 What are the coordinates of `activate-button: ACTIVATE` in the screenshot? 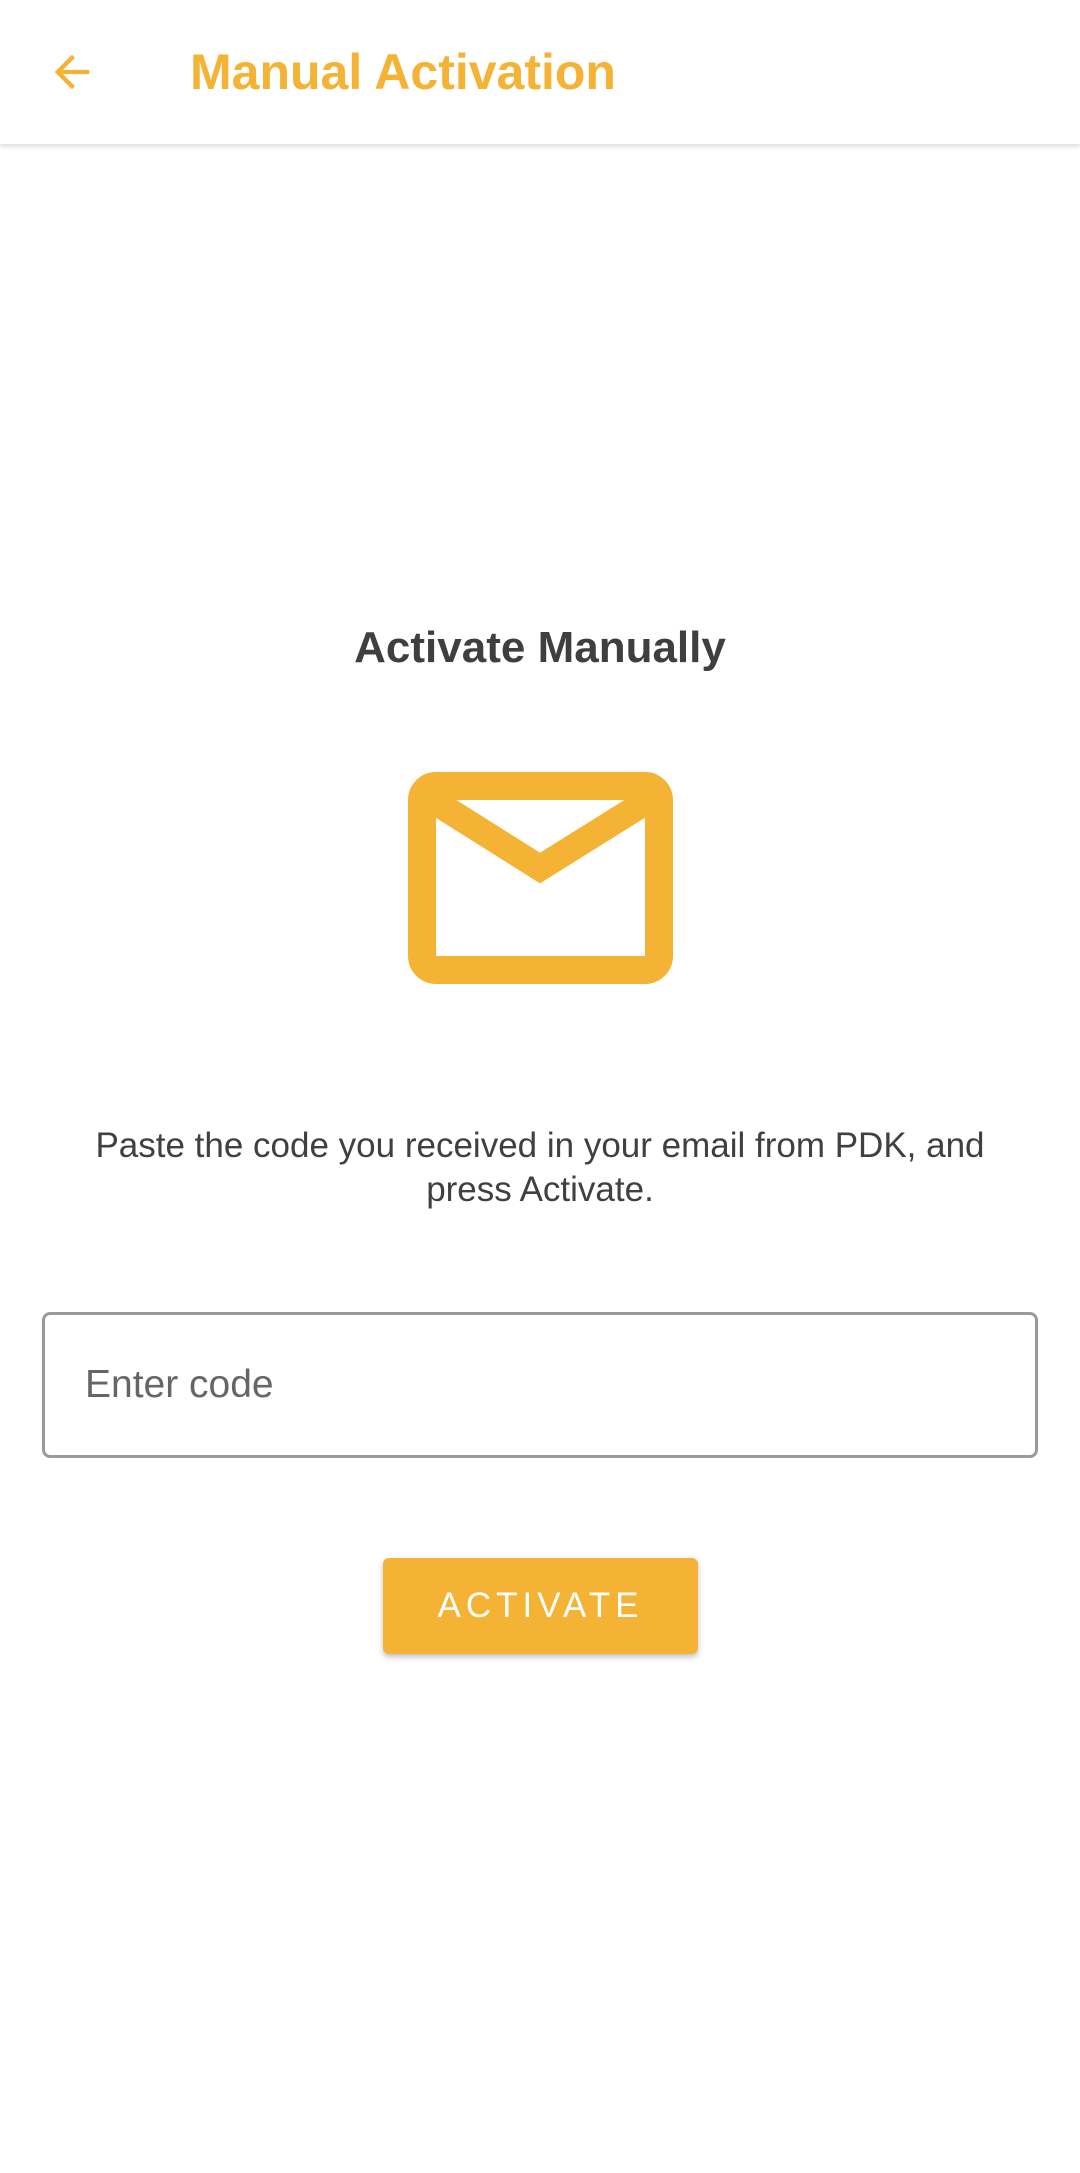 It's located at (540, 1606).